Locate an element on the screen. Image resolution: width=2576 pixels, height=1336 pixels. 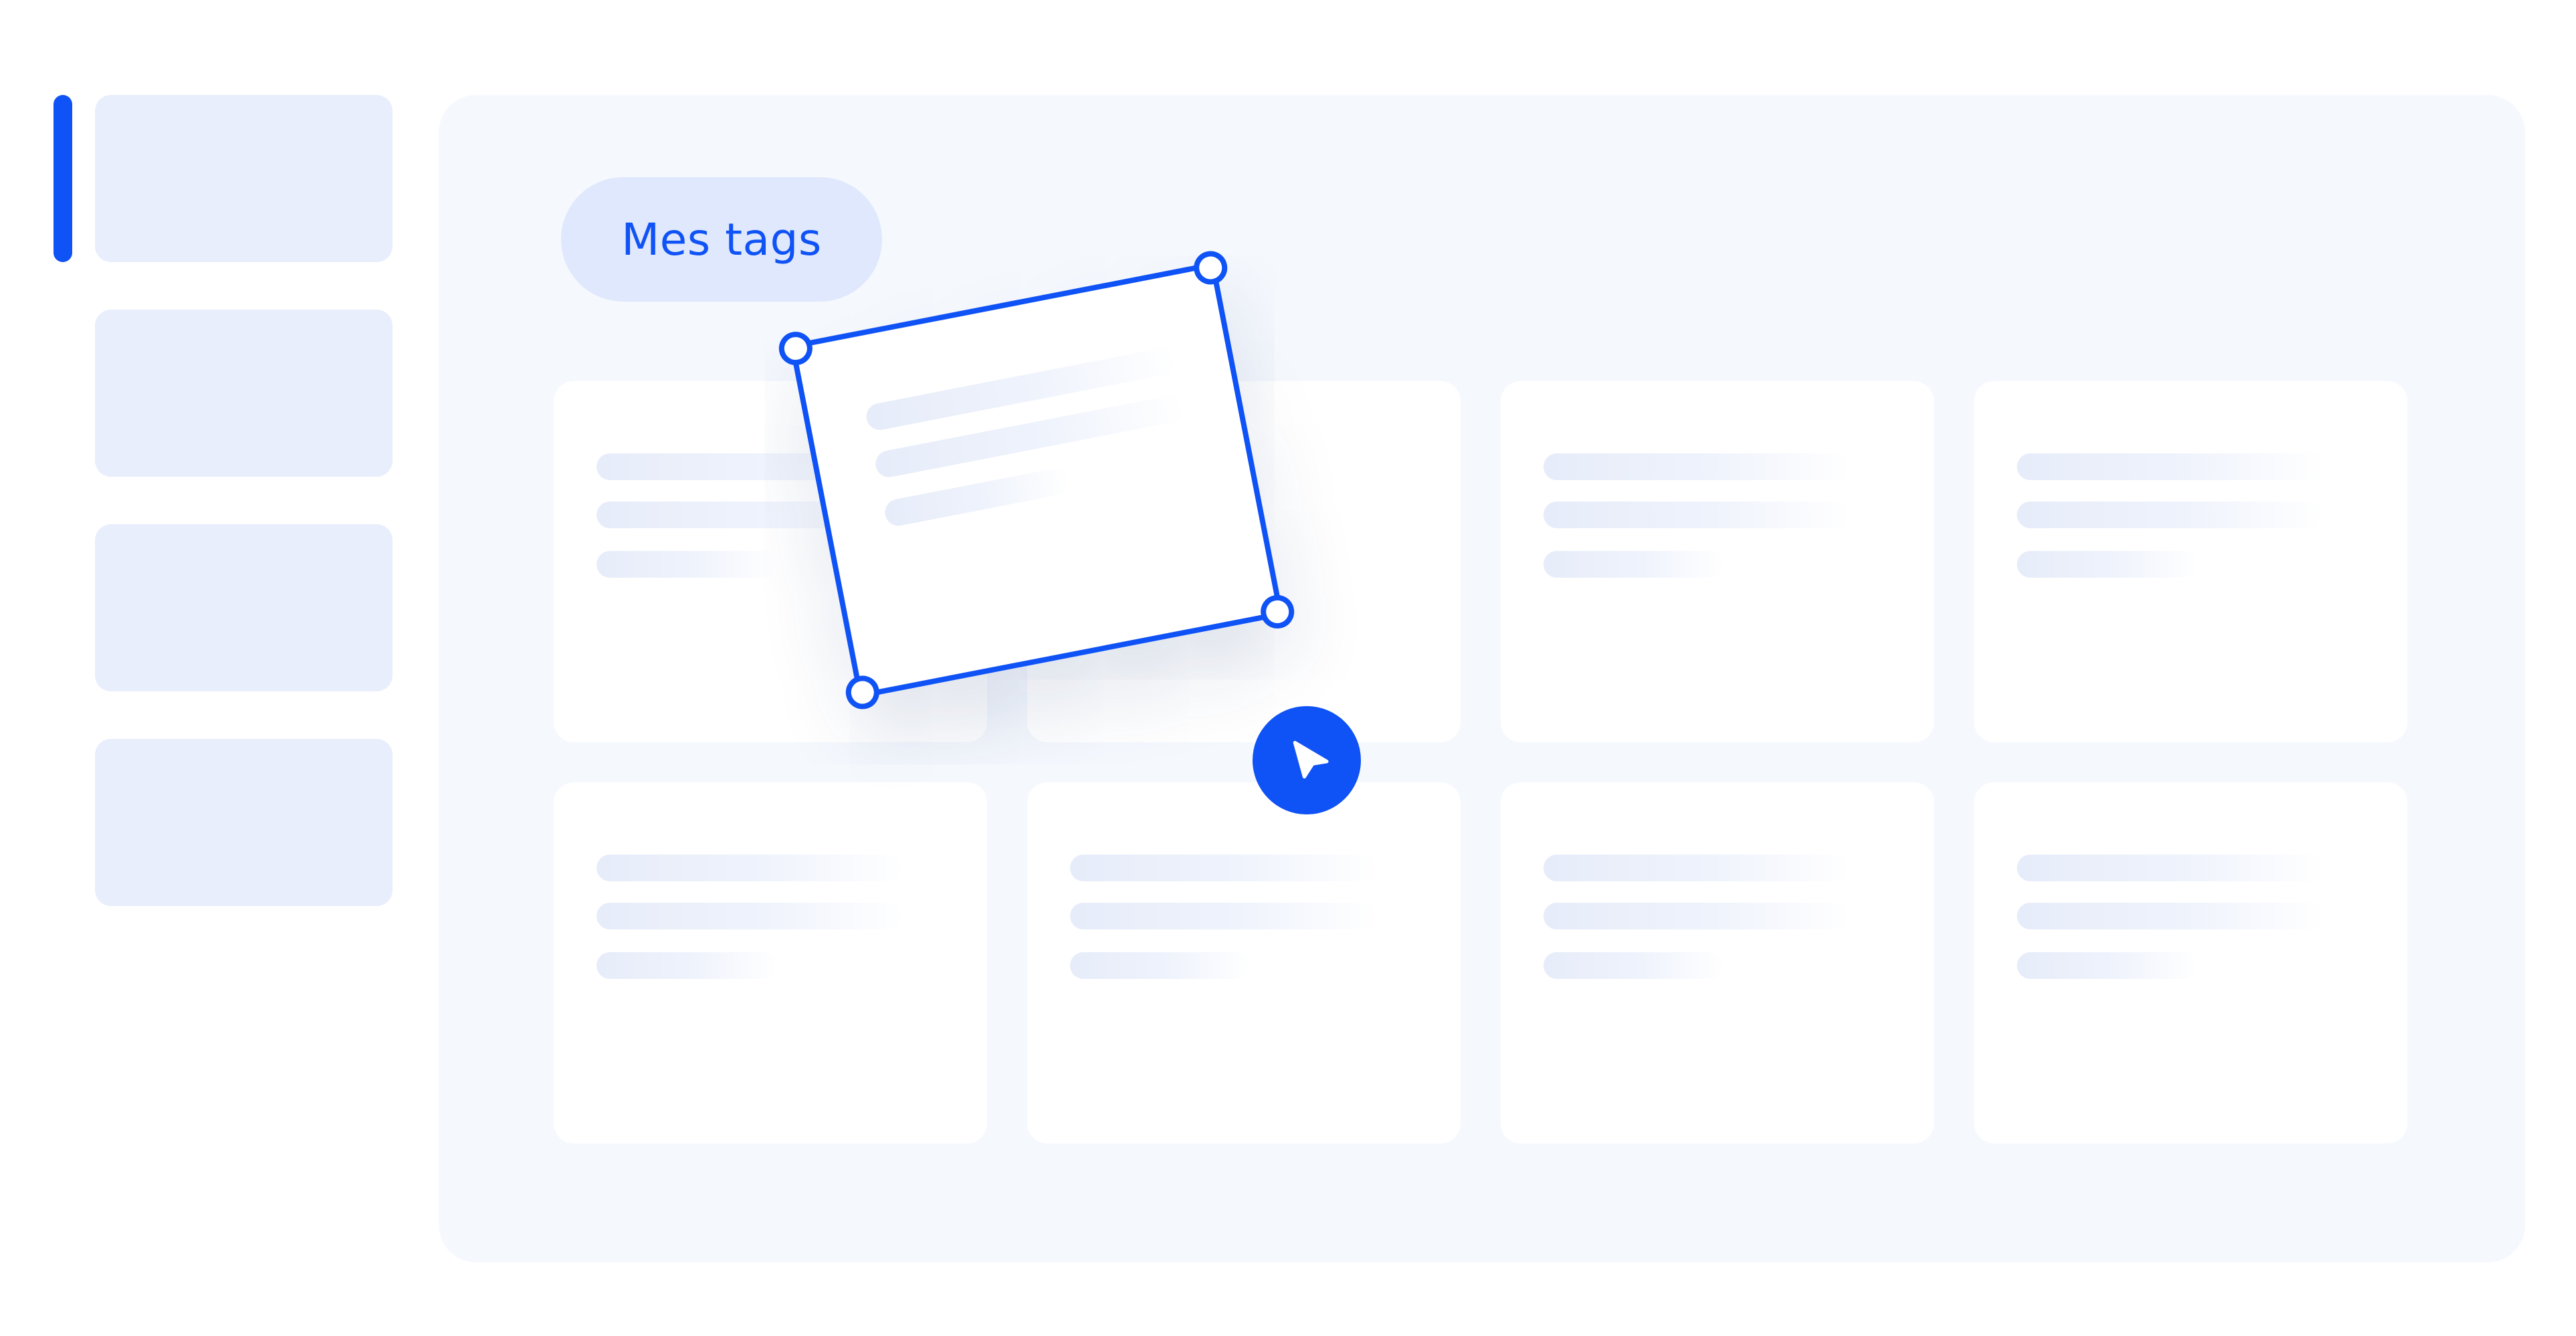
cursor-badge is located at coordinates (1307, 760).